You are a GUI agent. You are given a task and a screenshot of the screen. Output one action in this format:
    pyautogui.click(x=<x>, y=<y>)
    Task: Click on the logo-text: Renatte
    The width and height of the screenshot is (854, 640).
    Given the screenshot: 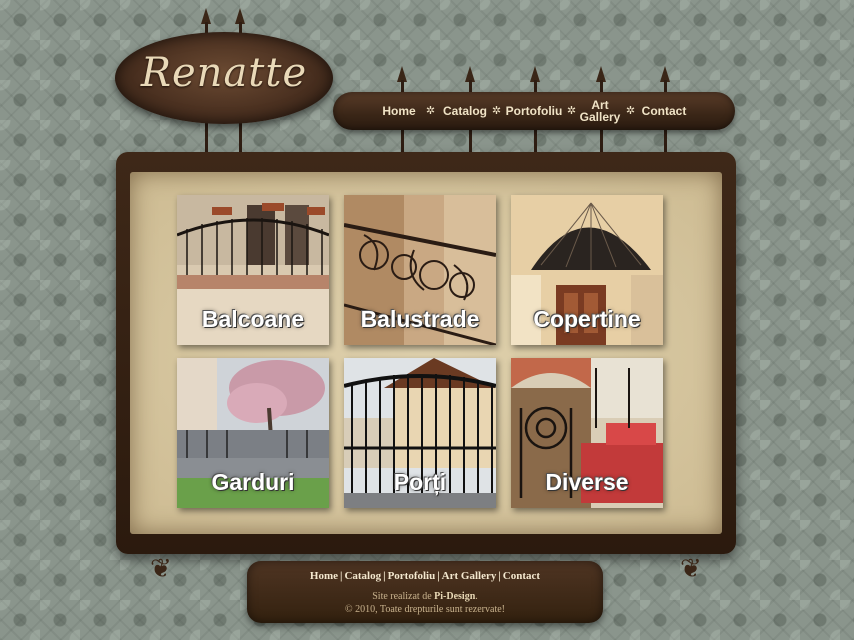 What is the action you would take?
    pyautogui.click(x=224, y=73)
    